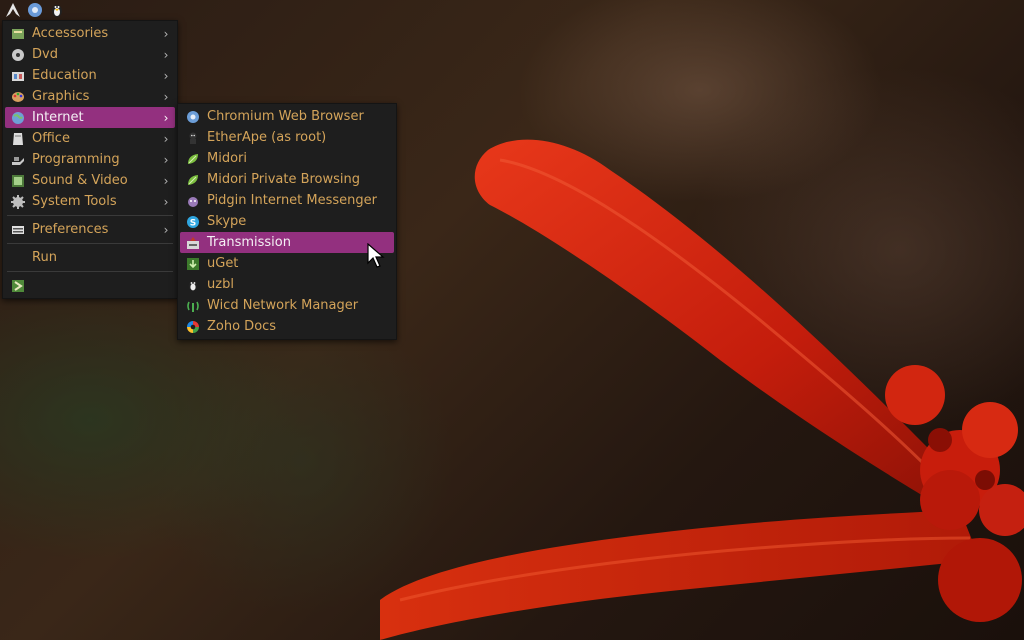  I want to click on menu-item-label: Accessories, so click(70, 33).